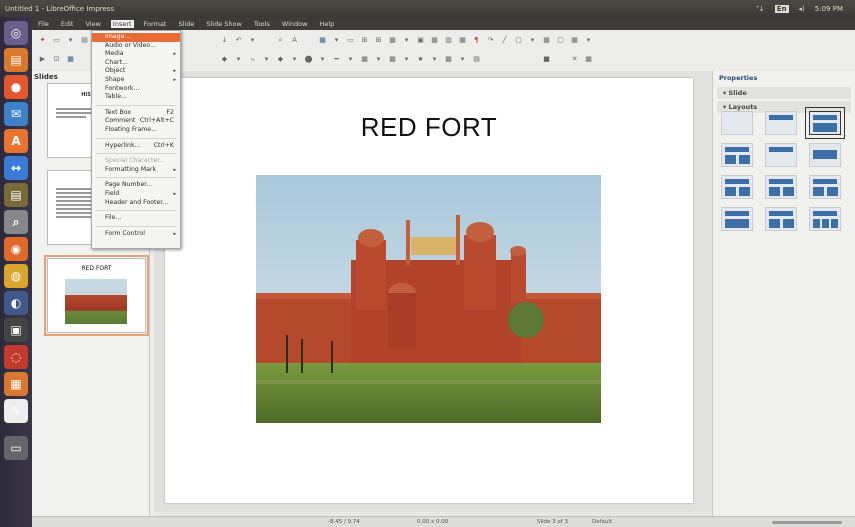 The image size is (855, 527). Describe the element at coordinates (825, 219) in the screenshot. I see `layout-title-6content` at that location.